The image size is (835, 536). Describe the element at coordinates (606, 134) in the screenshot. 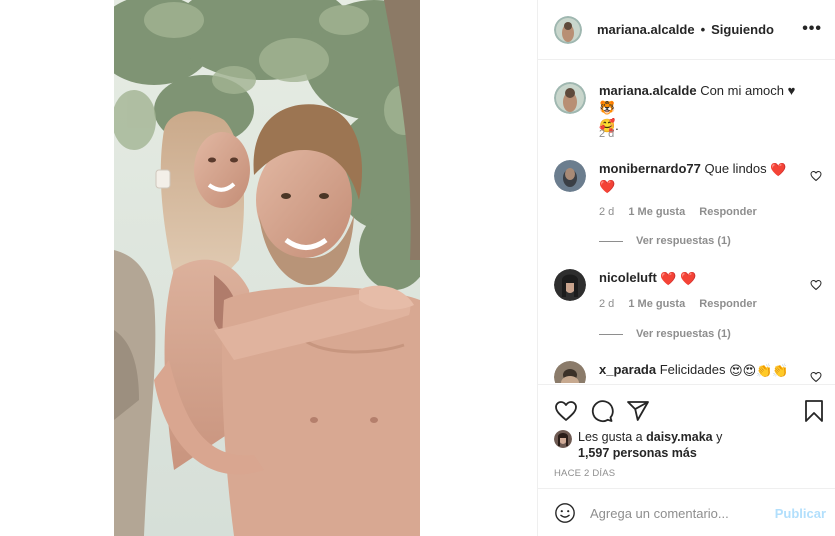

I see `caption-time: 2 d` at that location.